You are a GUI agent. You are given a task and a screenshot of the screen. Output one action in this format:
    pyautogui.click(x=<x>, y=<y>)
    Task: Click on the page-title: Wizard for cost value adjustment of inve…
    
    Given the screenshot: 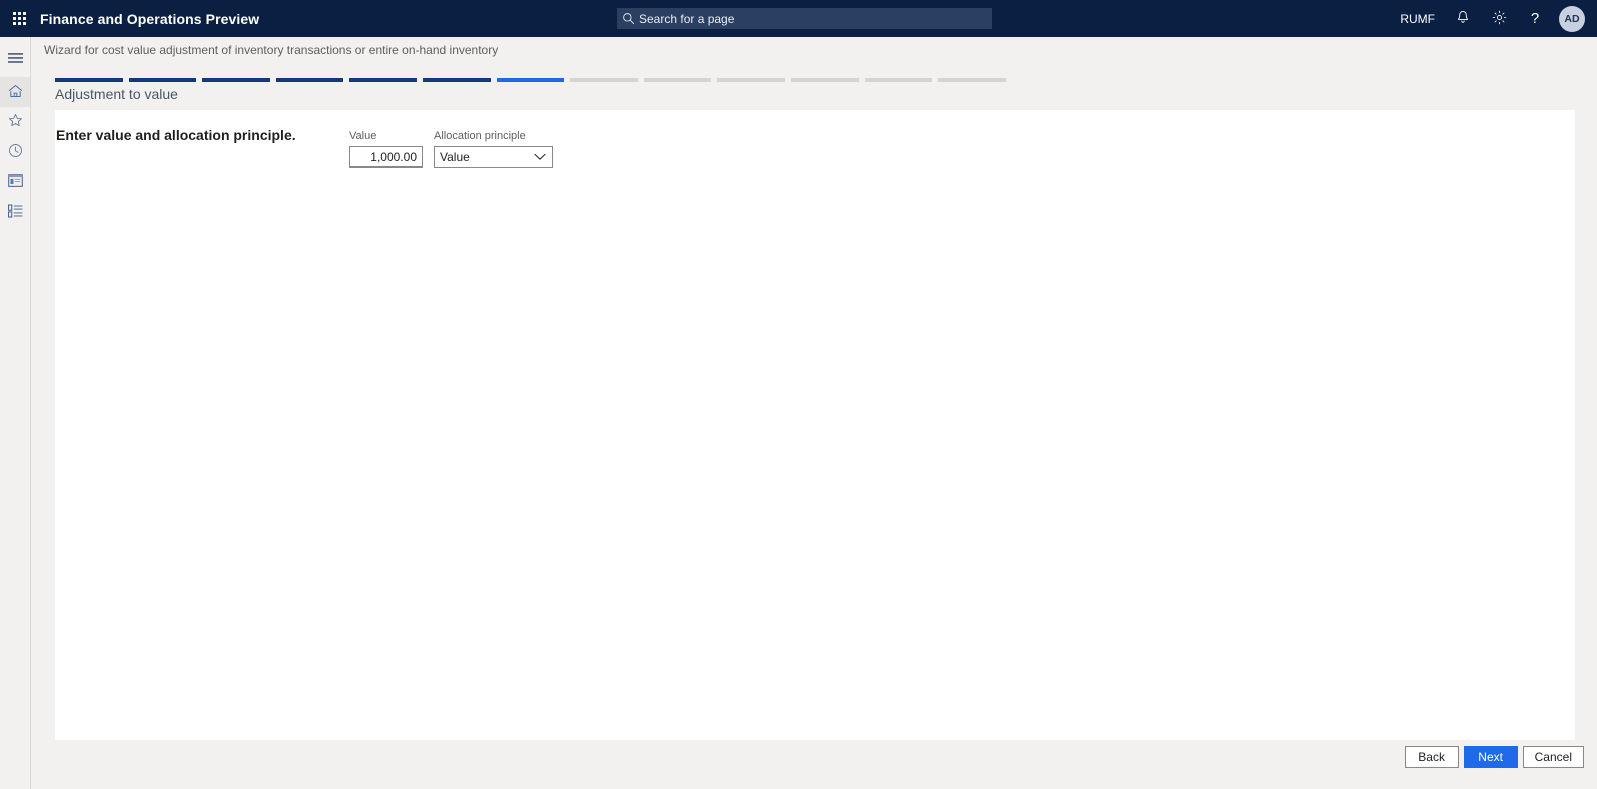 What is the action you would take?
    pyautogui.click(x=271, y=50)
    